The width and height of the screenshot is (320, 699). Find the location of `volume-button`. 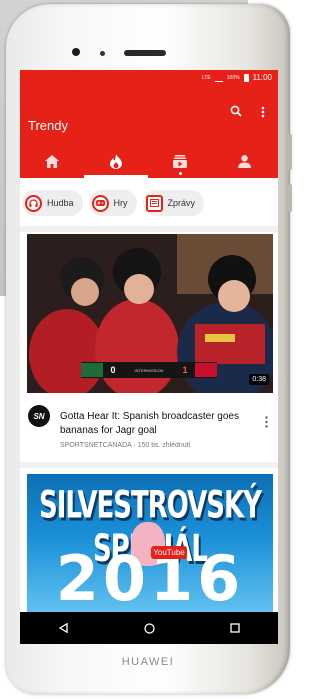

volume-button is located at coordinates (290, 152).